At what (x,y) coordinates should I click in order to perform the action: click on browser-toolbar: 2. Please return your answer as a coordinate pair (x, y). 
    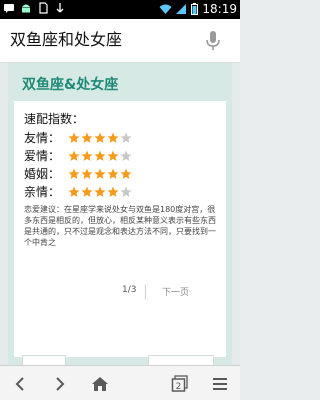
    Looking at the image, I should click on (120, 382).